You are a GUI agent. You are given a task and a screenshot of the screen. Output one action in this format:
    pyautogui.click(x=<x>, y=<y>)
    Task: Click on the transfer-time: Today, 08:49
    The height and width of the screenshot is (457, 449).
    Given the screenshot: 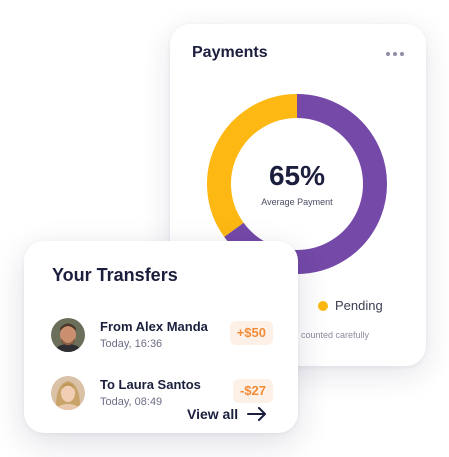 What is the action you would take?
    pyautogui.click(x=131, y=402)
    